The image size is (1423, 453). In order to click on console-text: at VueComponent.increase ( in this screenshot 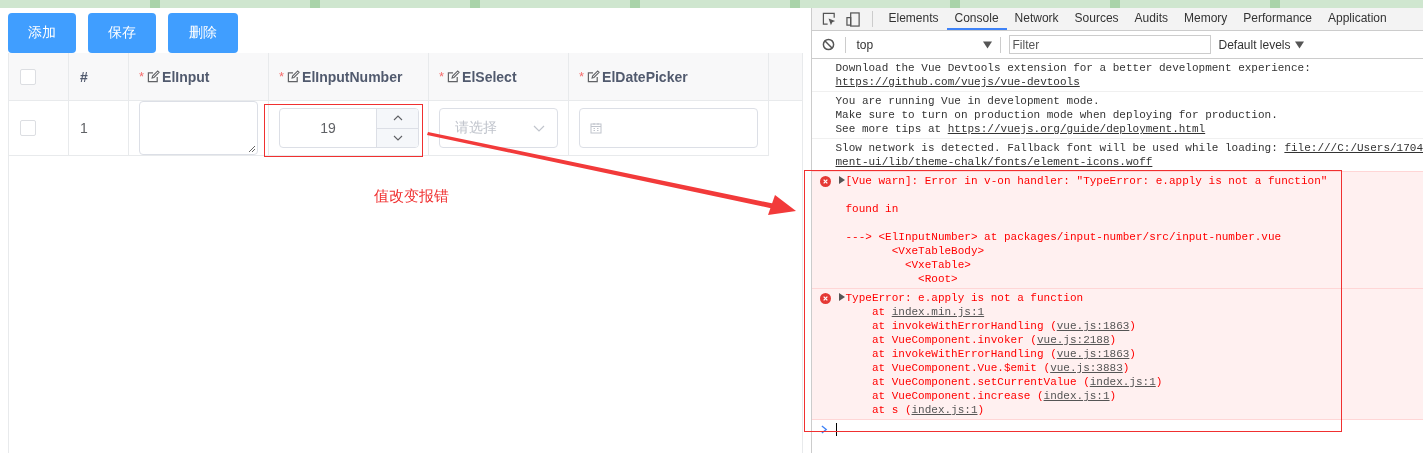, I will do `click(957, 396)`.